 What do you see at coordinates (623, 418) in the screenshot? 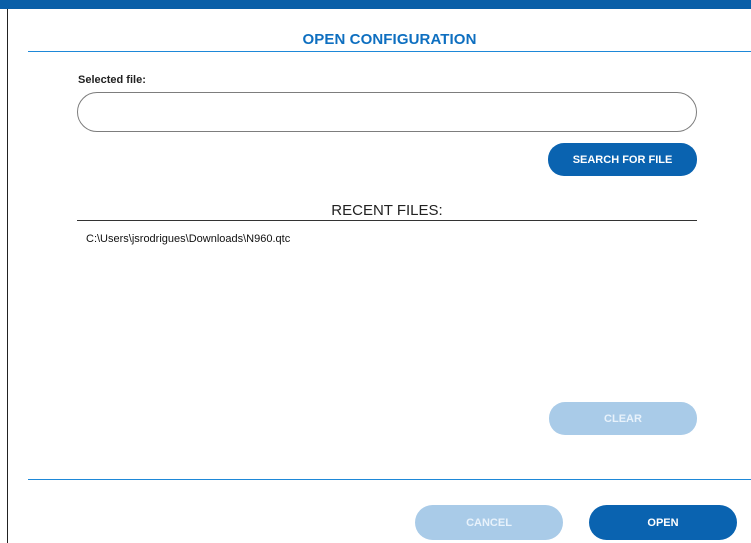
I see `clear-button: CLEAR` at bounding box center [623, 418].